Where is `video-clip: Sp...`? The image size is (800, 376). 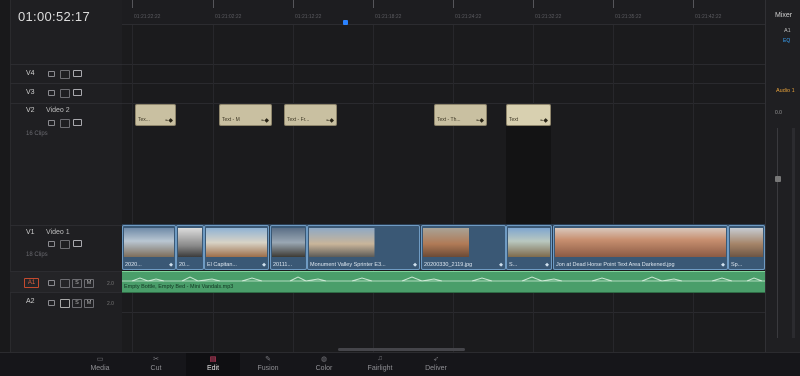 video-clip: Sp... is located at coordinates (746, 247).